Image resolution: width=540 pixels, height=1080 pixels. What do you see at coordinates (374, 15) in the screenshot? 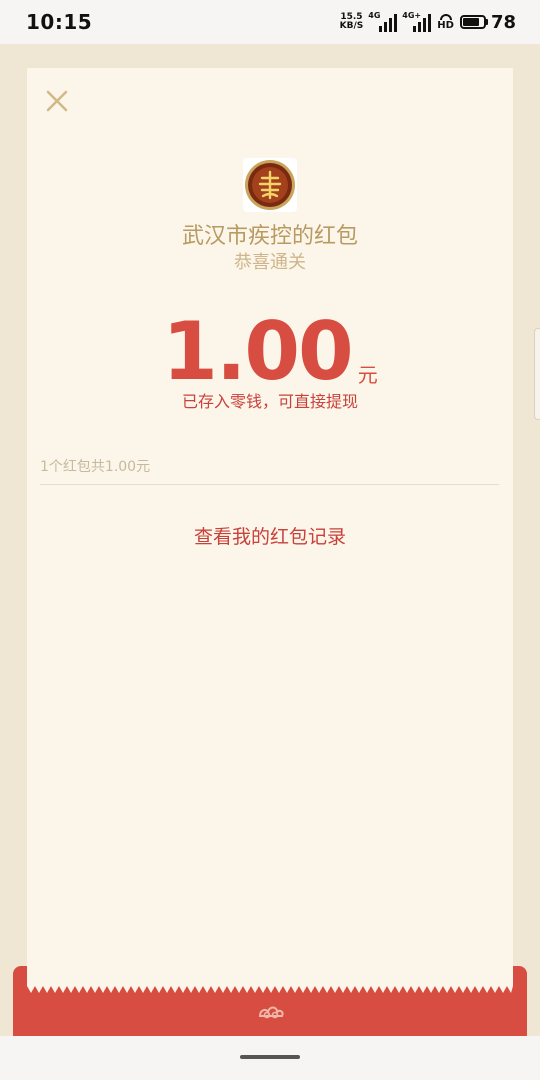
I see `sim1-network-tag: 4G` at bounding box center [374, 15].